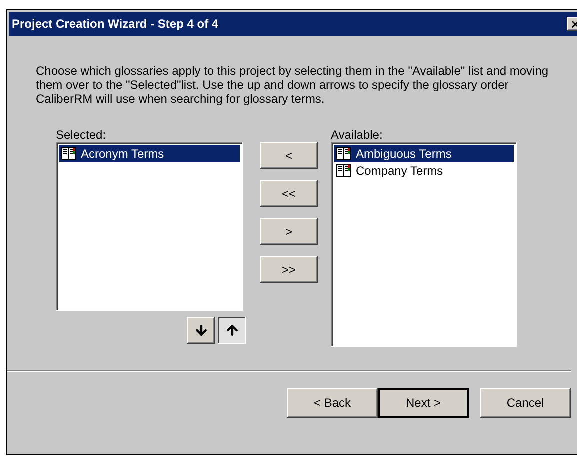  What do you see at coordinates (423, 403) in the screenshot?
I see `dialog-button: Next >` at bounding box center [423, 403].